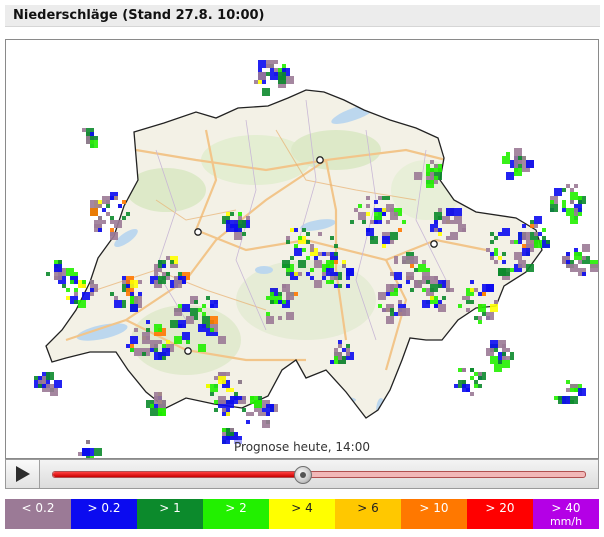  What do you see at coordinates (139, 15) in the screenshot?
I see `page-title: Niederschläge (Stand 27.8. 10:00)` at bounding box center [139, 15].